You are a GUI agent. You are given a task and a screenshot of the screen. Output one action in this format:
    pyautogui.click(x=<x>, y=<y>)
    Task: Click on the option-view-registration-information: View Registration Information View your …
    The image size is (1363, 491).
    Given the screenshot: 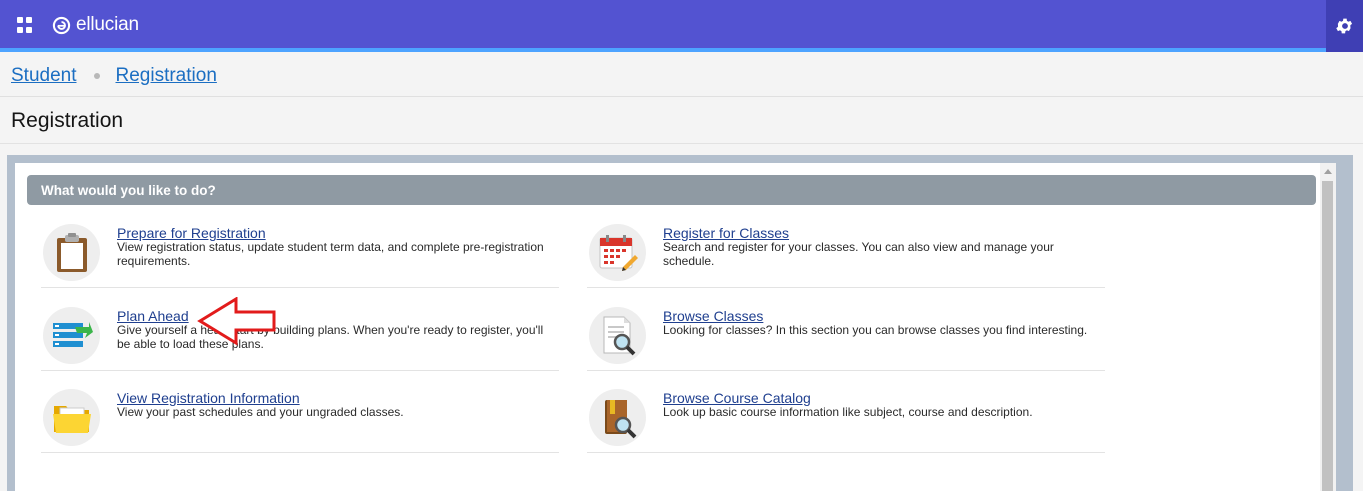 What is the action you would take?
    pyautogui.click(x=300, y=418)
    